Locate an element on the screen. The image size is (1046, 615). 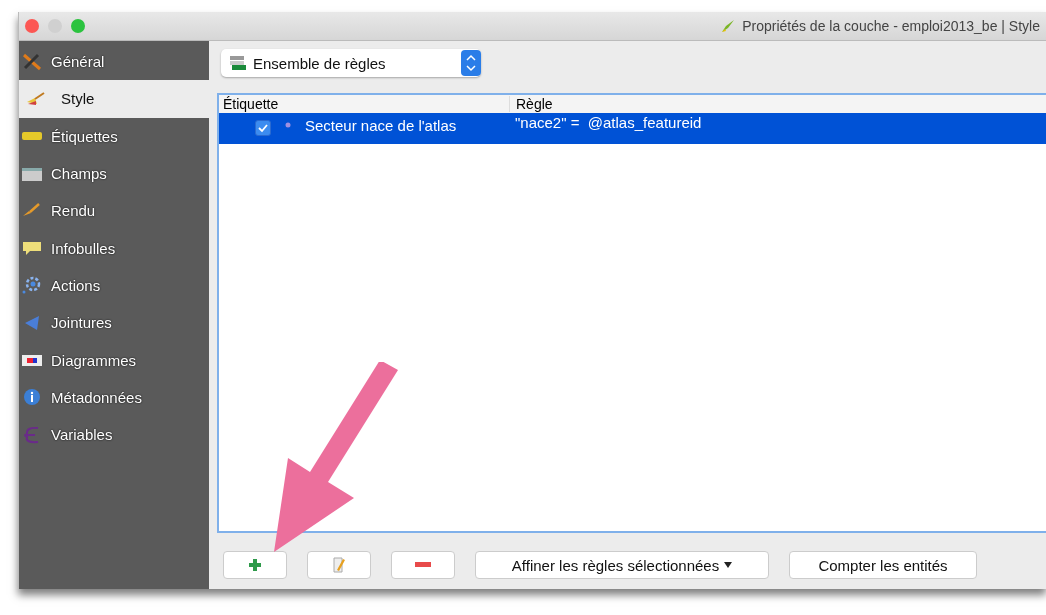
caret-icon is located at coordinates (728, 565).